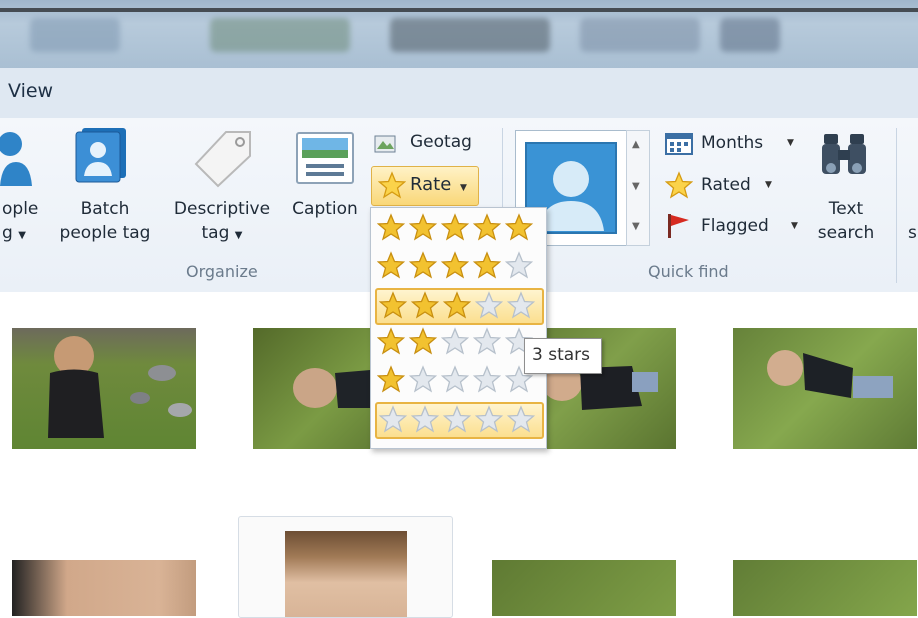 This screenshot has height=618, width=918. What do you see at coordinates (7, 233) in the screenshot?
I see `people-tag-label-2: g` at bounding box center [7, 233].